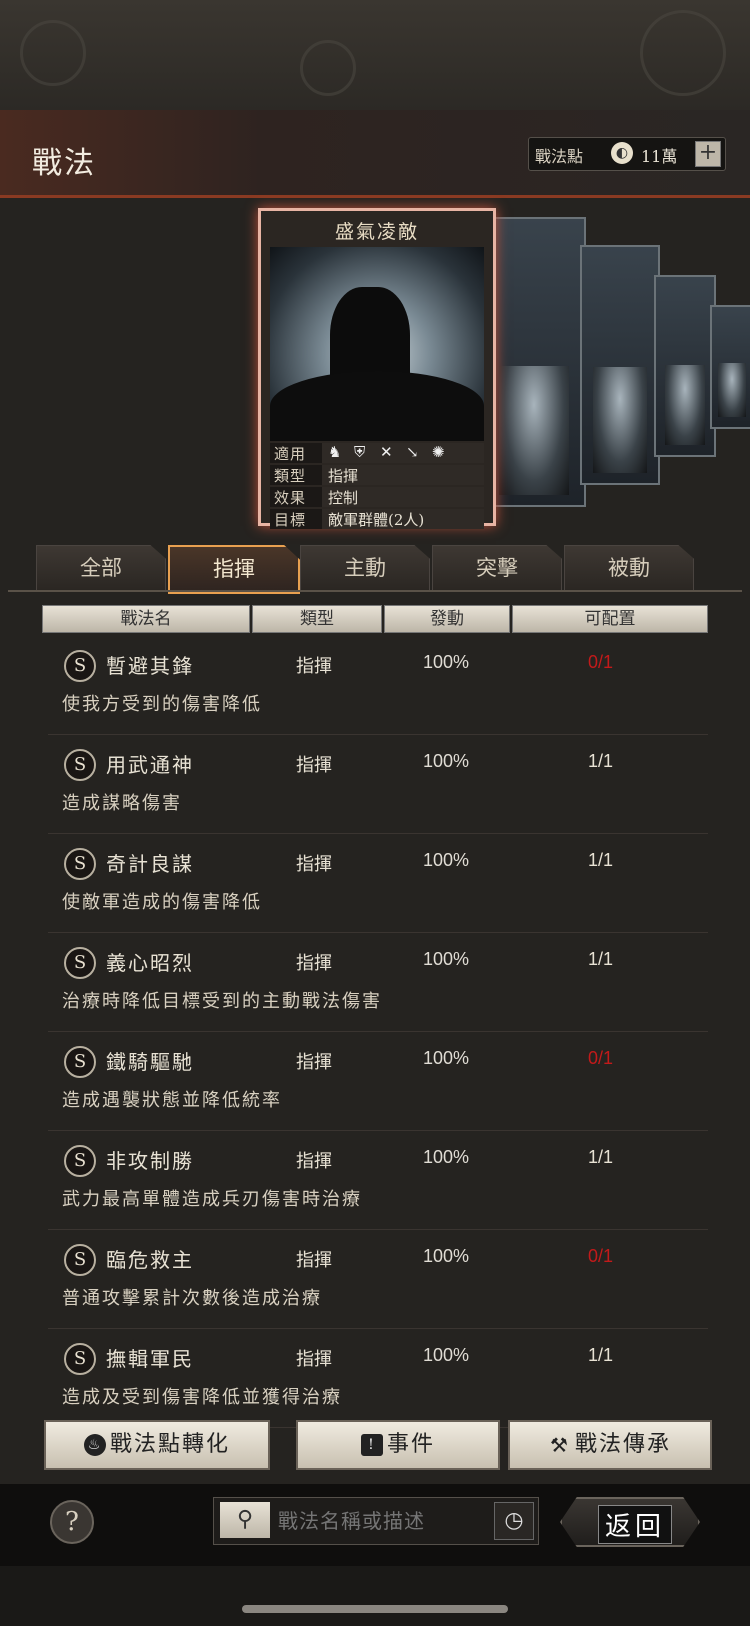 The image size is (750, 1626). I want to click on cavalry-icon: ♞, so click(335, 452).